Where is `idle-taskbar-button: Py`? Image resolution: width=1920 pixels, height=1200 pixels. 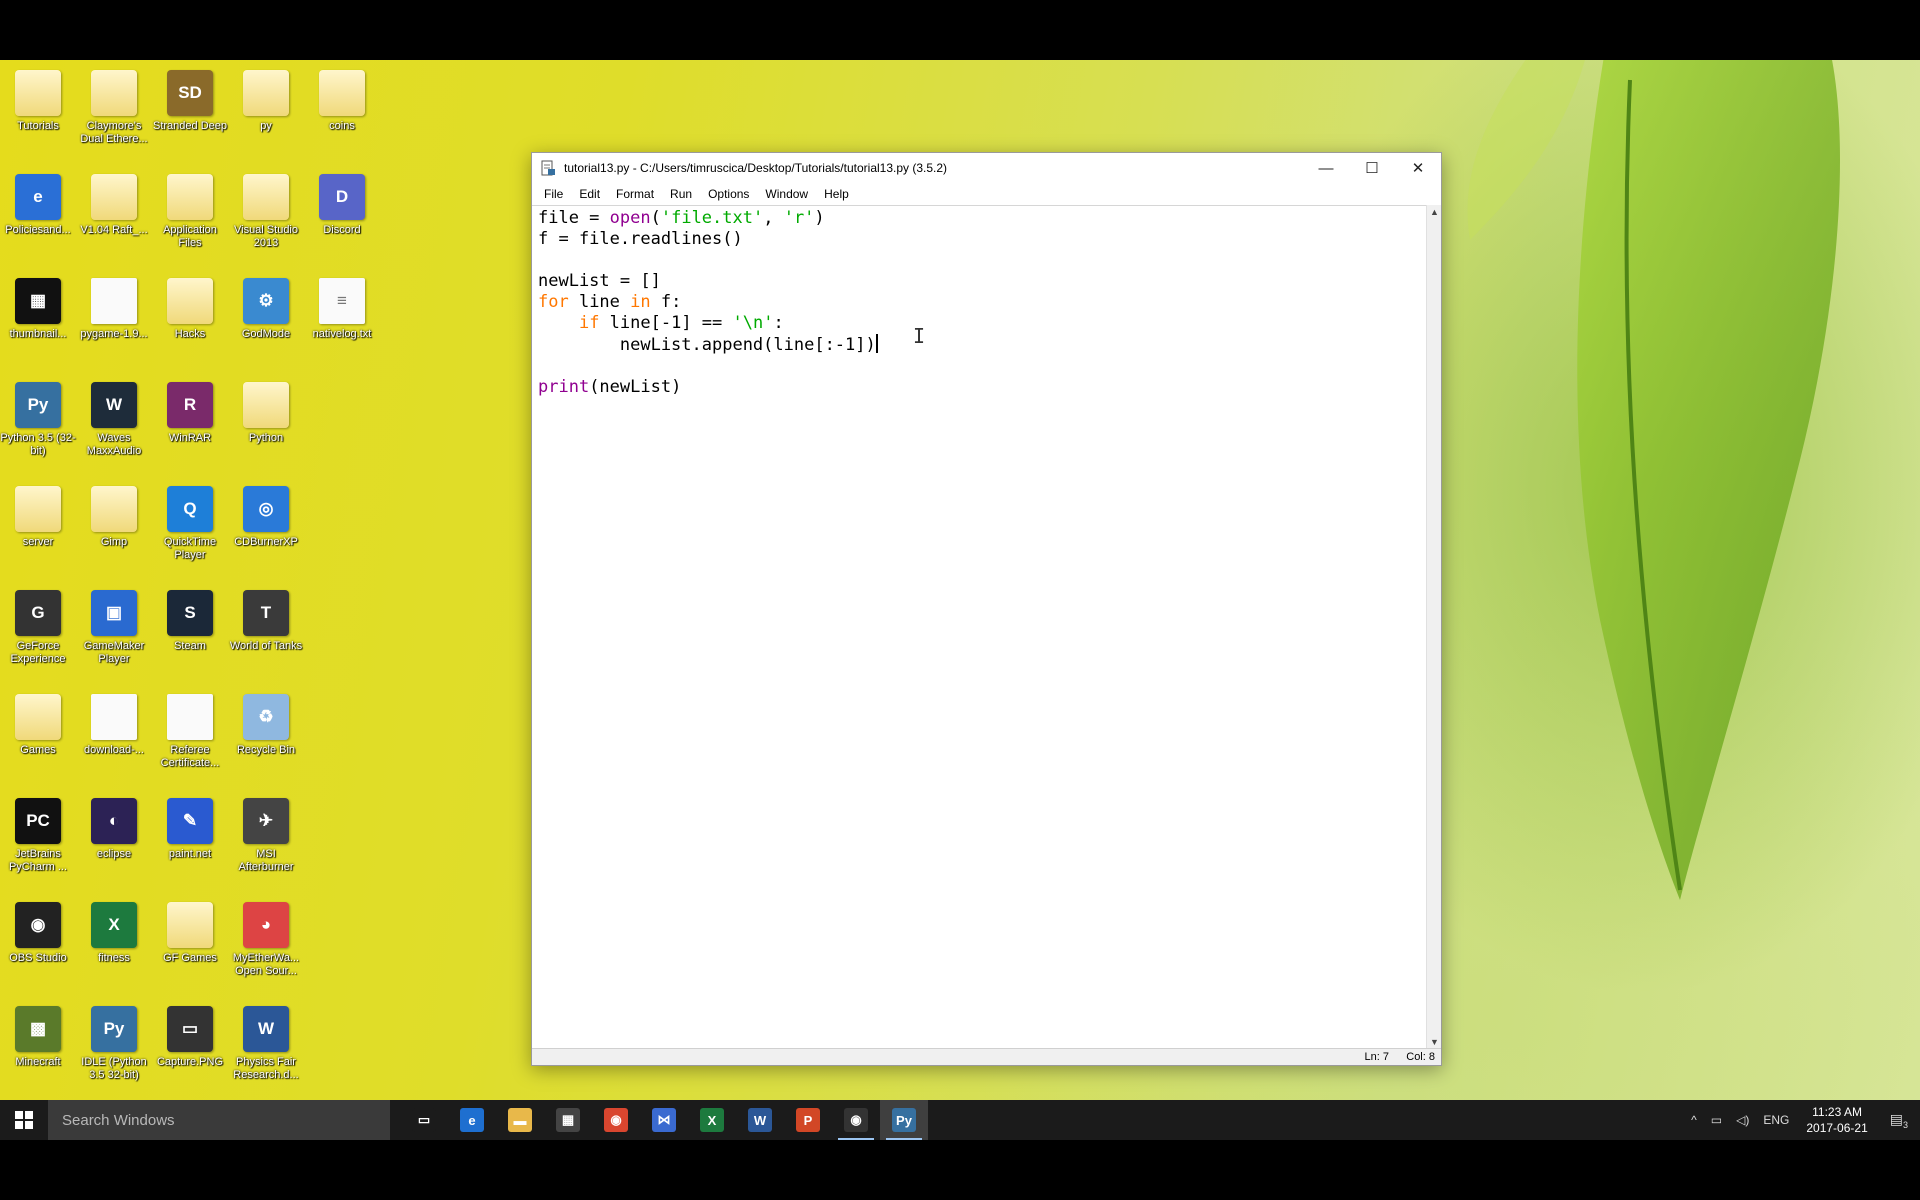
idle-taskbar-button: Py is located at coordinates (904, 1120).